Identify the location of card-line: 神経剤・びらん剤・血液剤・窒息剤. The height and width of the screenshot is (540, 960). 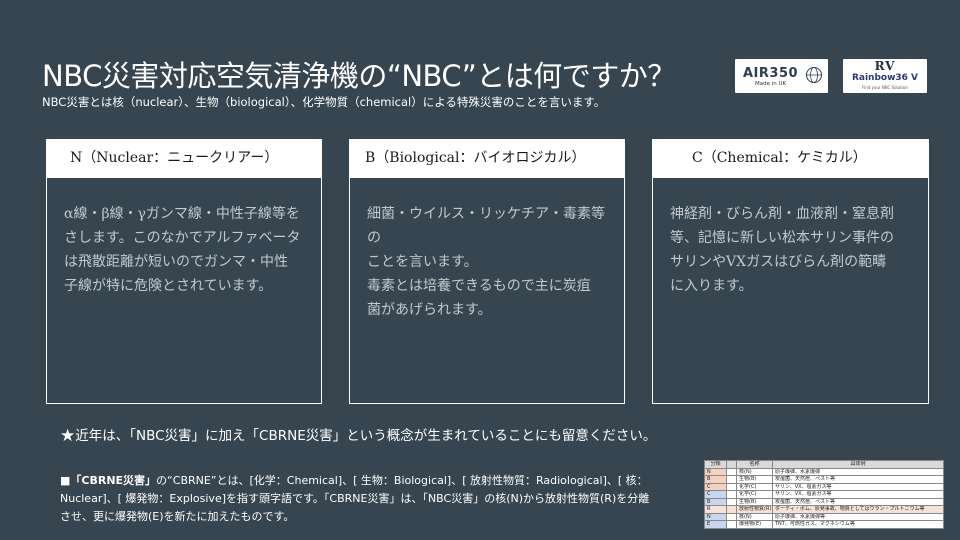
(782, 214).